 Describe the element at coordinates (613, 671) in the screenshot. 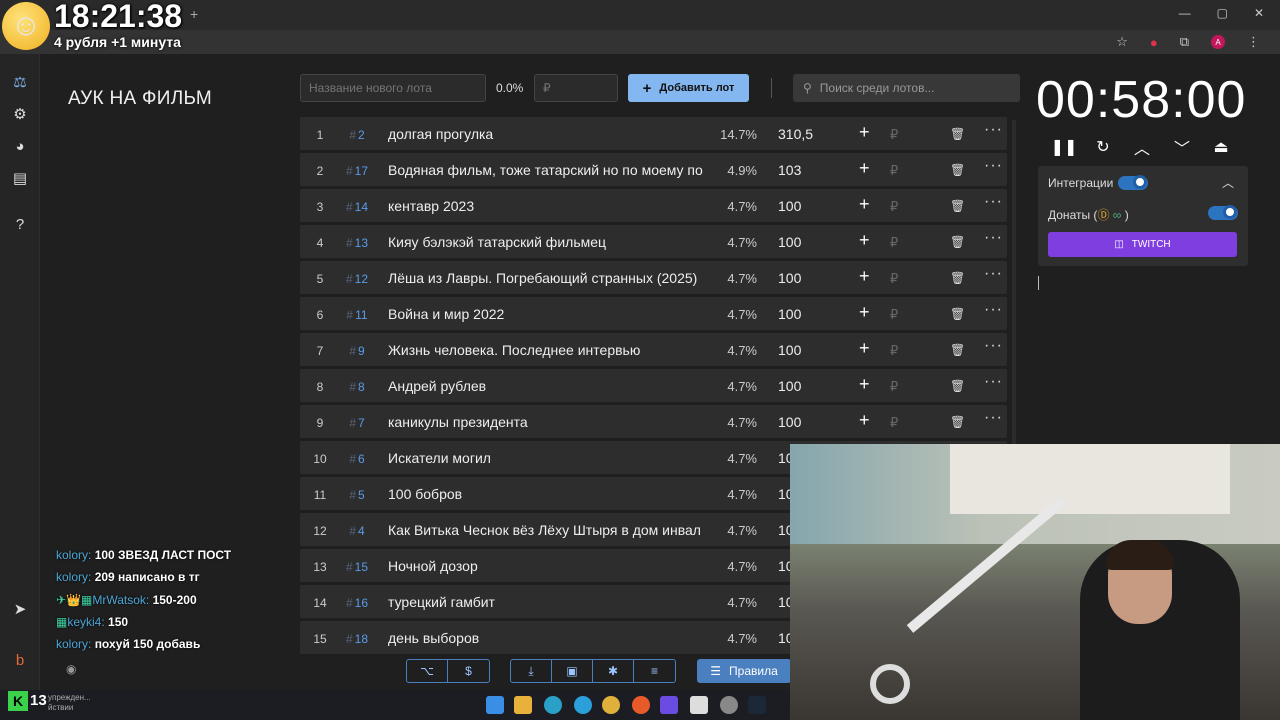

I see `bug-icon: ✱` at that location.